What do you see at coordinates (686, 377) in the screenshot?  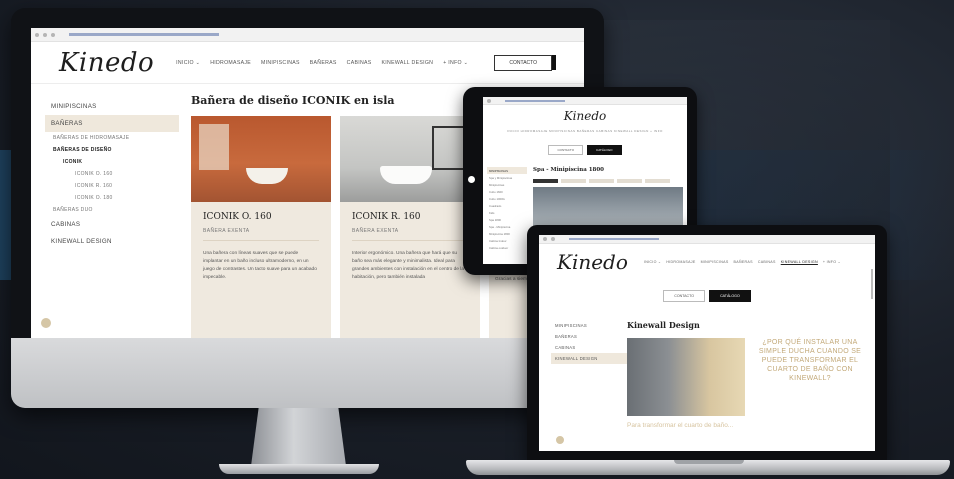 I see `shower-image` at bounding box center [686, 377].